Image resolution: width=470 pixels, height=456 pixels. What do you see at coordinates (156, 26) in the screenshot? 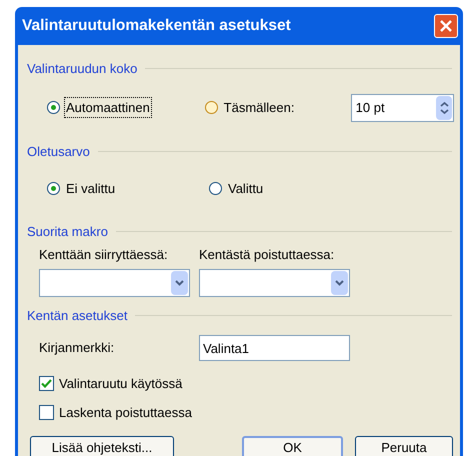
I see `window-title: Valintaruutulomakekentän asetukset` at bounding box center [156, 26].